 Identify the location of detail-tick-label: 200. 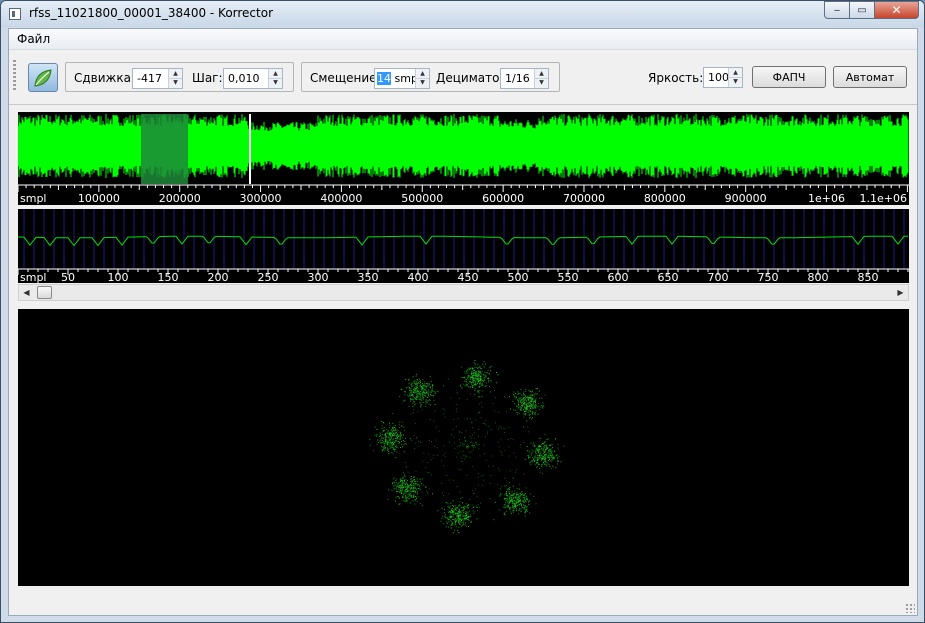
(218, 277).